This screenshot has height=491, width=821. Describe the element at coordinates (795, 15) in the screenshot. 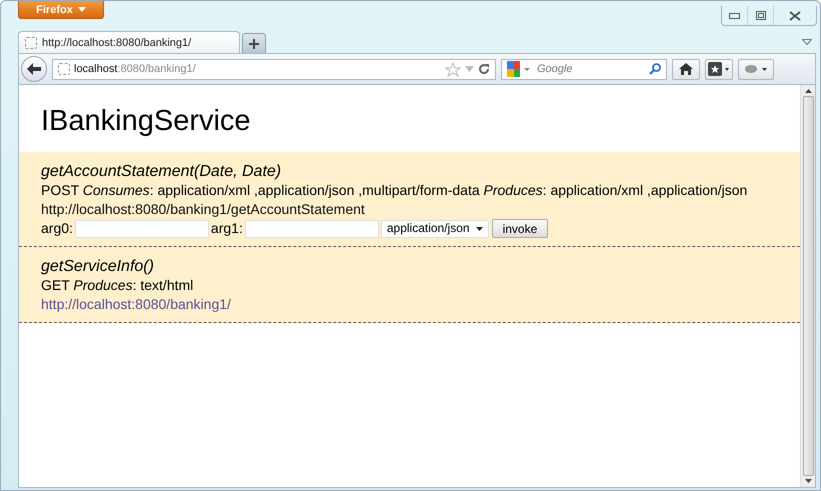

I see `close-icon` at that location.